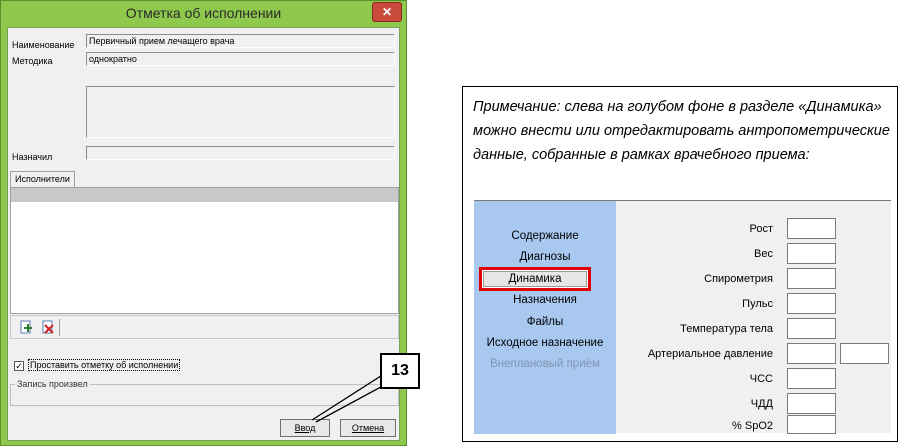  Describe the element at coordinates (204, 392) in the screenshot. I see `recorded-by-group: Запись произвел` at that location.